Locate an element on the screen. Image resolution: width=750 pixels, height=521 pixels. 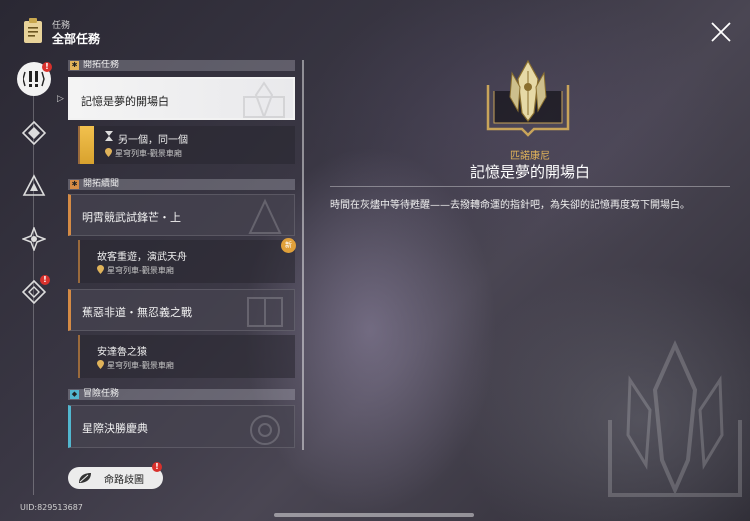
gold-tab-icon is located at coordinates (87, 145).